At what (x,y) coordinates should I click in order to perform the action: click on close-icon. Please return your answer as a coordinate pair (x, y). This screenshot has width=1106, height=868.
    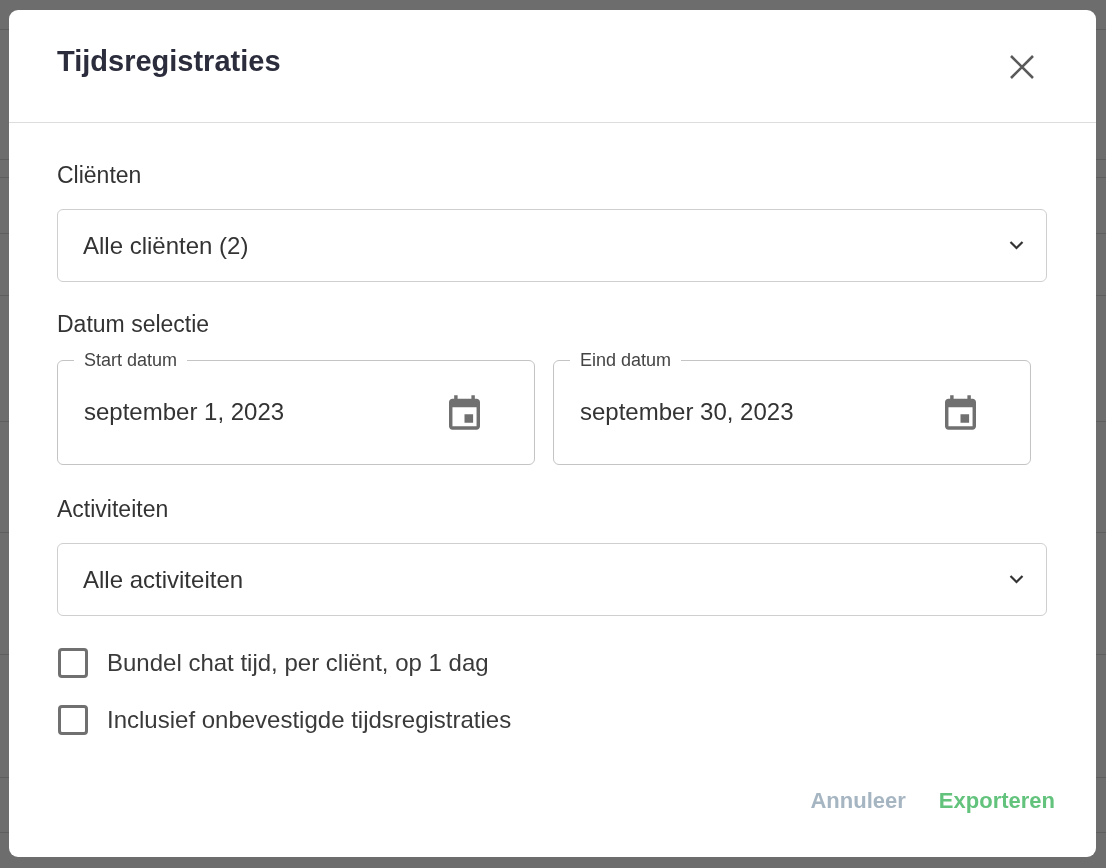
    Looking at the image, I should click on (1022, 66).